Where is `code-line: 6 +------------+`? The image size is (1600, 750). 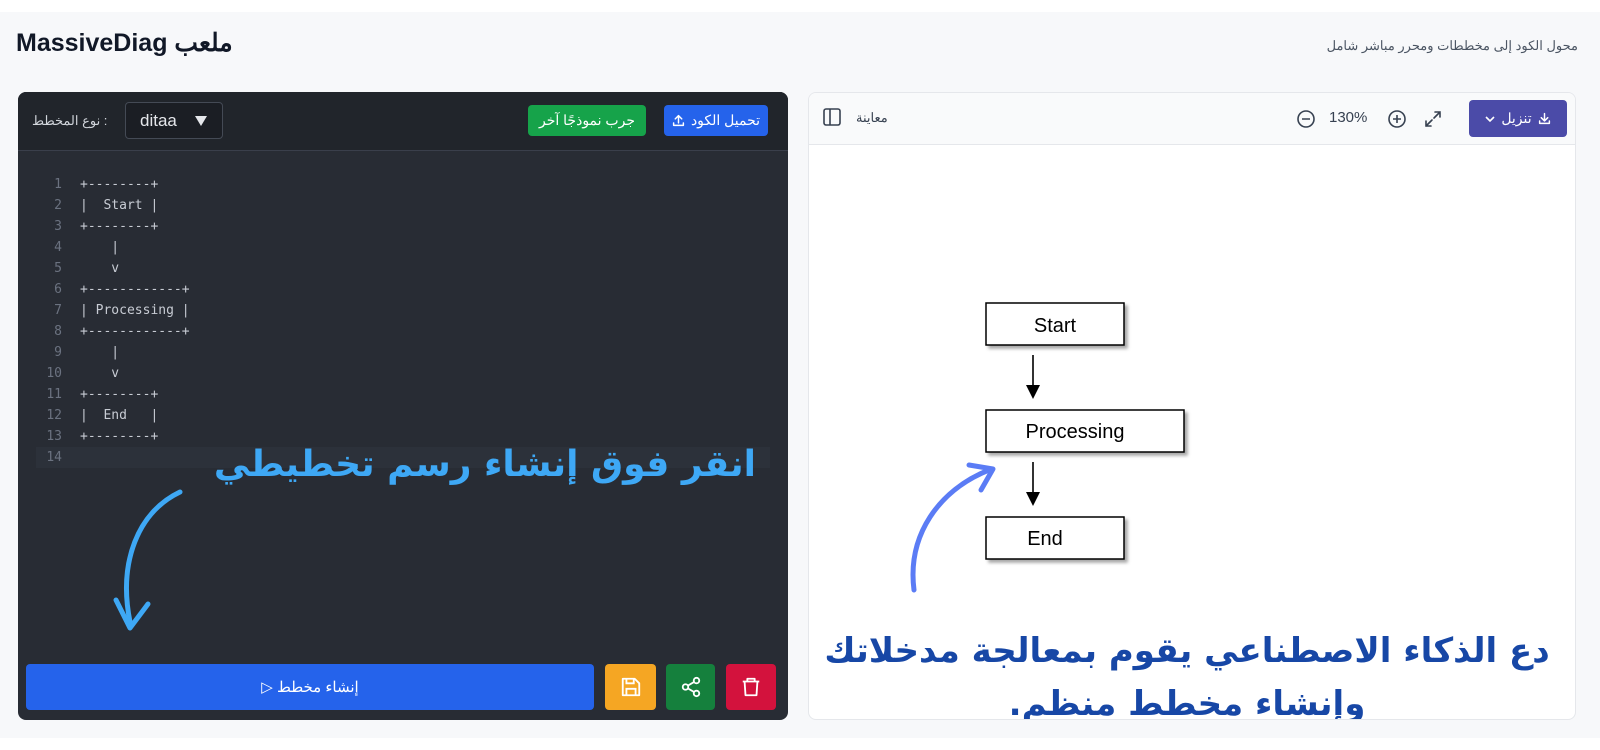
code-line: 6 +------------+ is located at coordinates (403, 289).